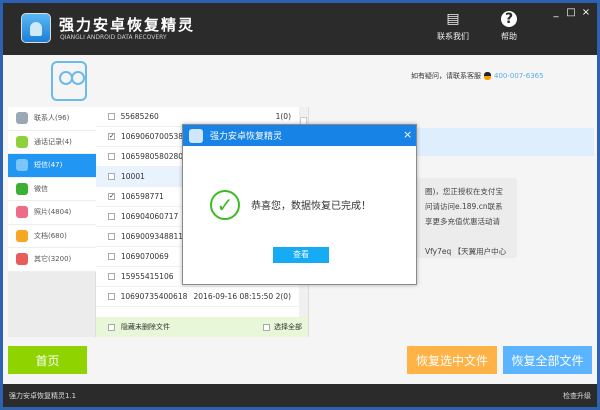  What do you see at coordinates (446, 76) in the screenshot?
I see `support-text: 如有疑问，请联系客服` at bounding box center [446, 76].